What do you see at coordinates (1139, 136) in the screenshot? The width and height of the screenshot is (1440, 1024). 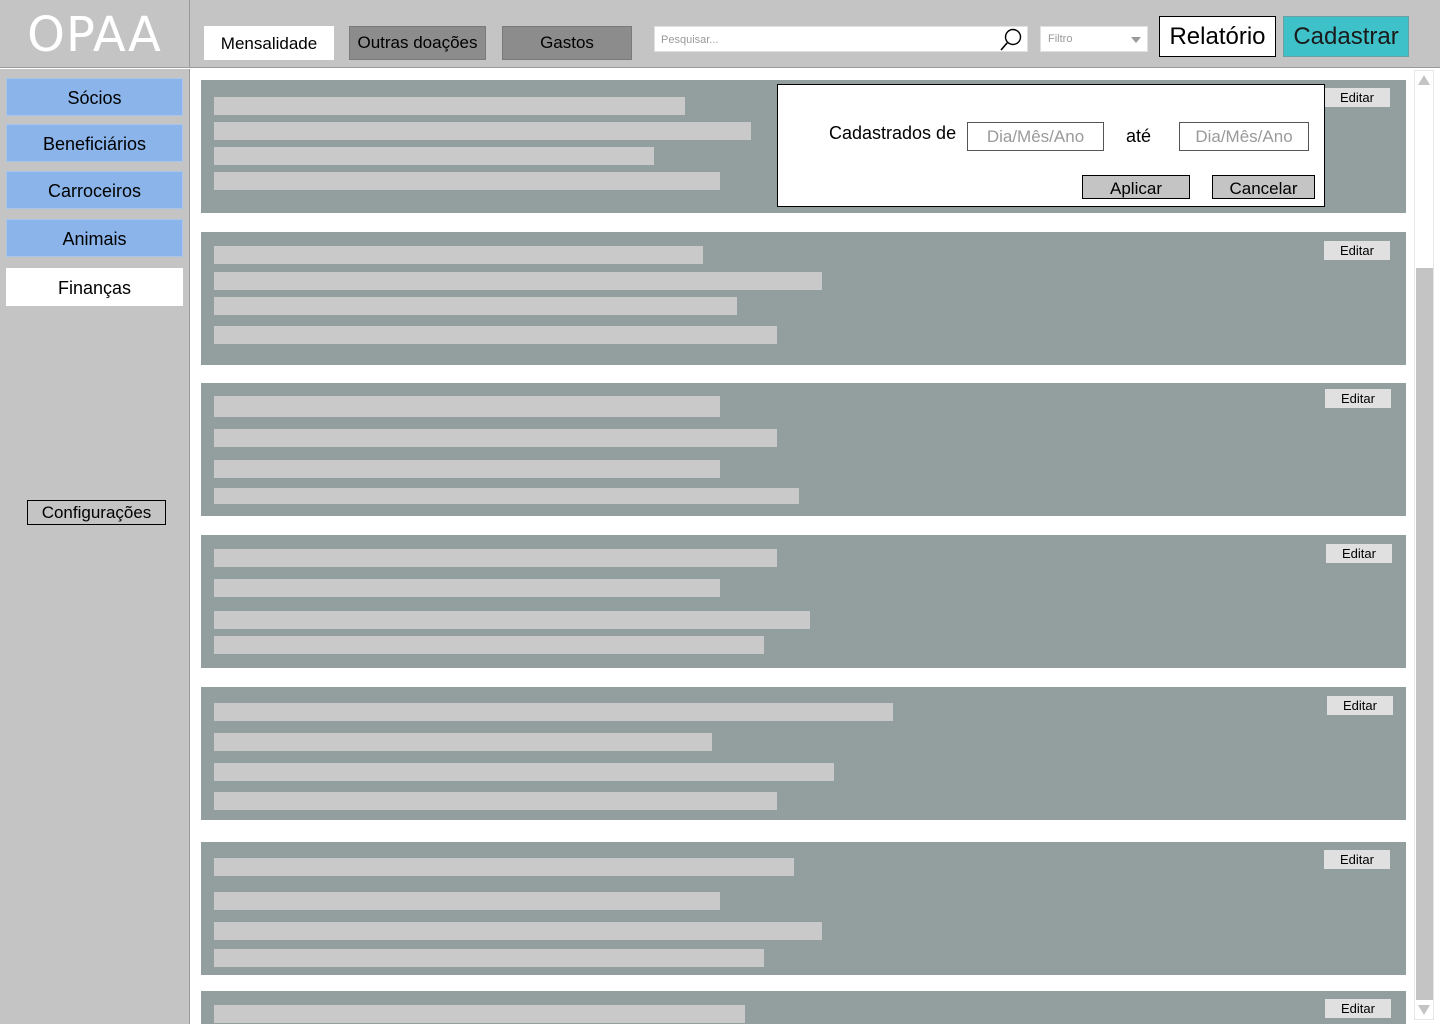 I see `registered-to-label: até` at bounding box center [1139, 136].